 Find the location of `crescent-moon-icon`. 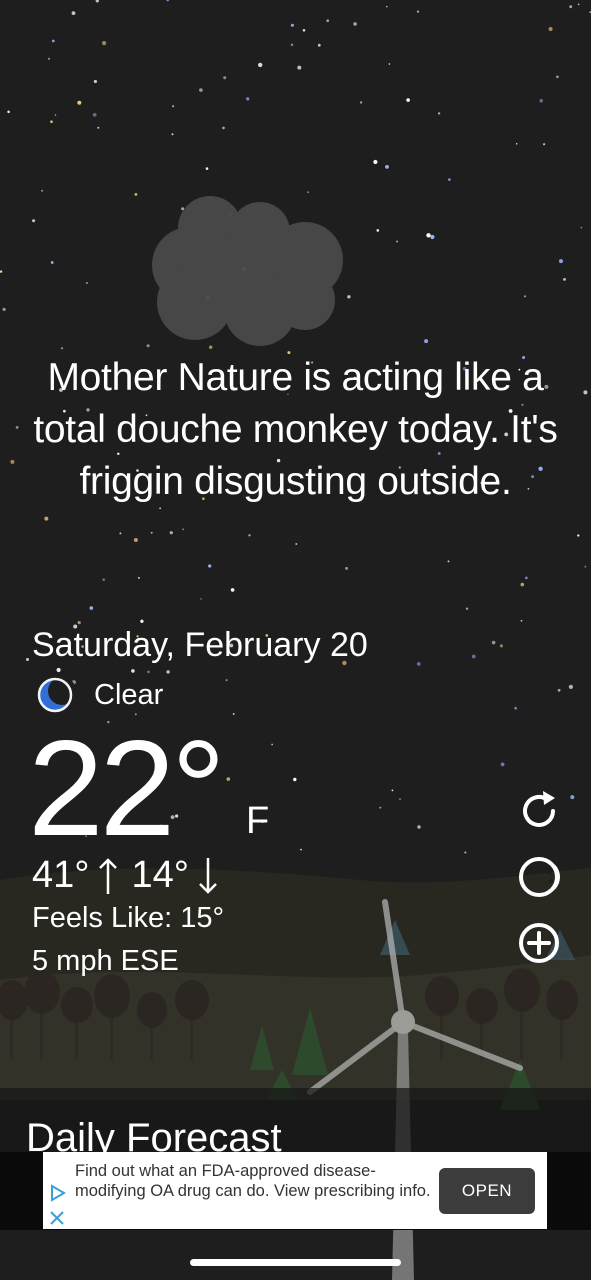

crescent-moon-icon is located at coordinates (55, 695).